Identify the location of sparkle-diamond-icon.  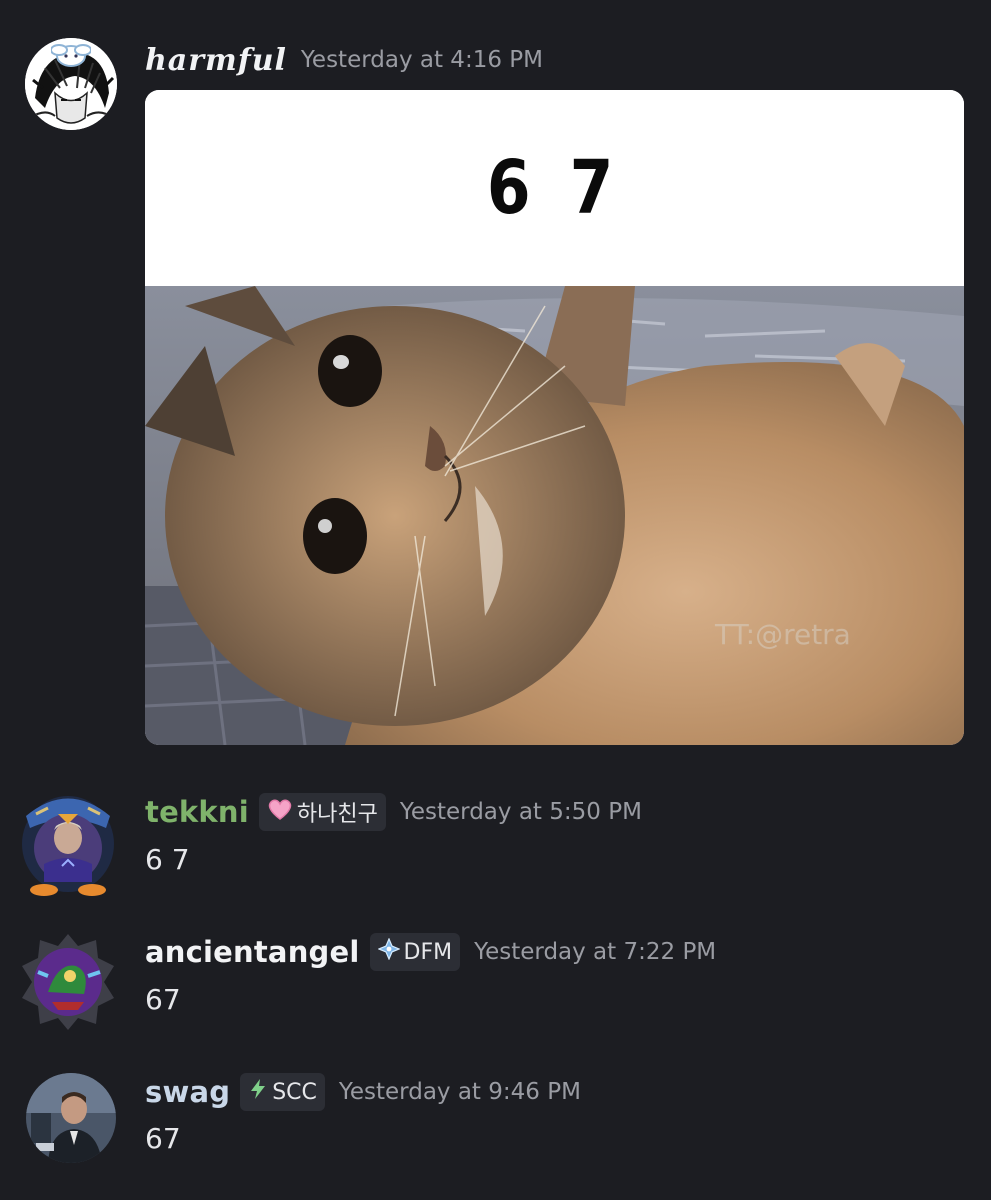
(388, 951).